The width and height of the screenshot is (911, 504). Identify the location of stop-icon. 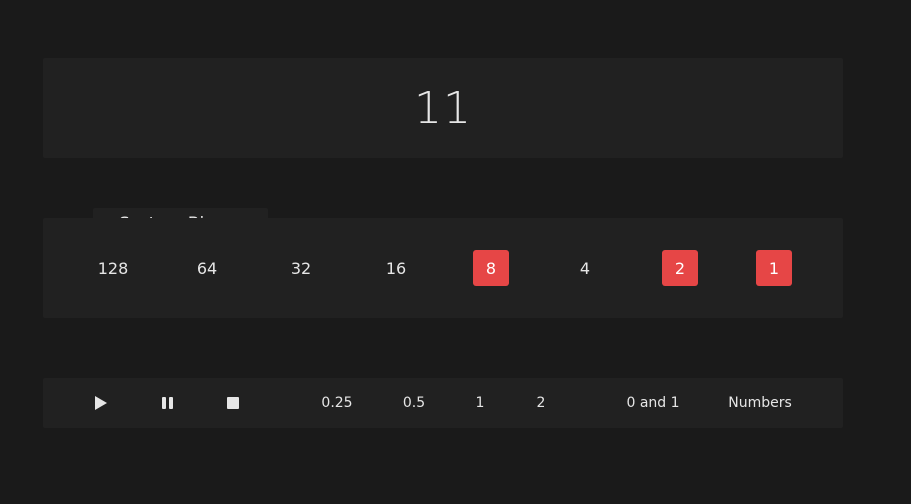
(233, 403).